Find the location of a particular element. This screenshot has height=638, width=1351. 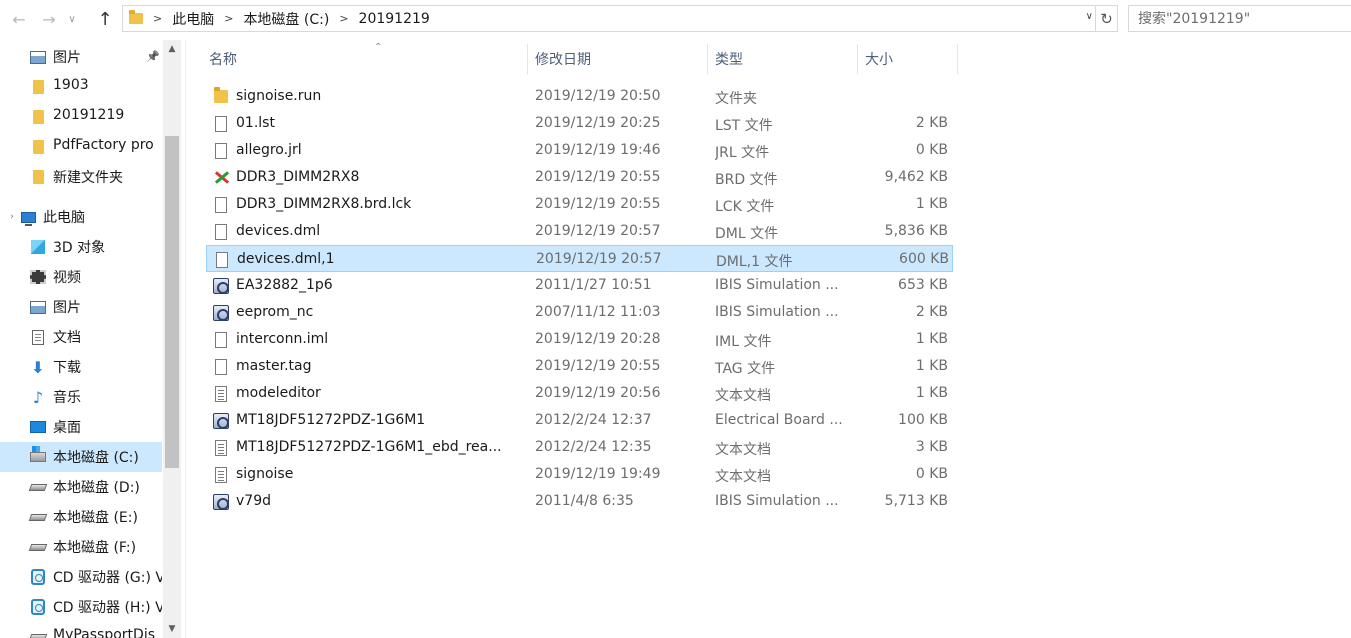

nav-item: 桌面 is located at coordinates (81, 427).